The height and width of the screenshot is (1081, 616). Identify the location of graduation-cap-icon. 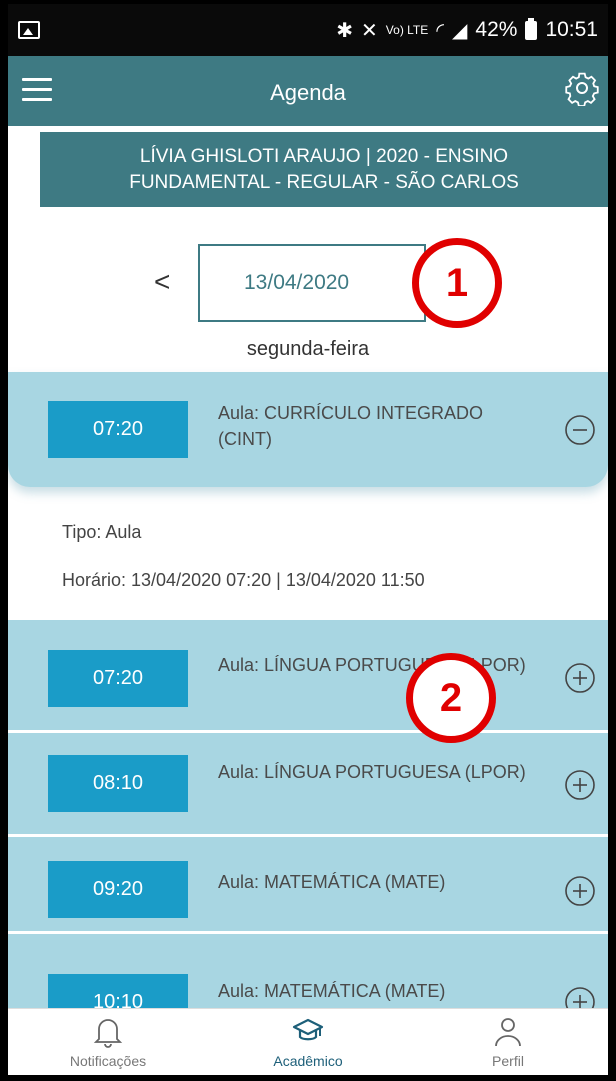
(308, 1029).